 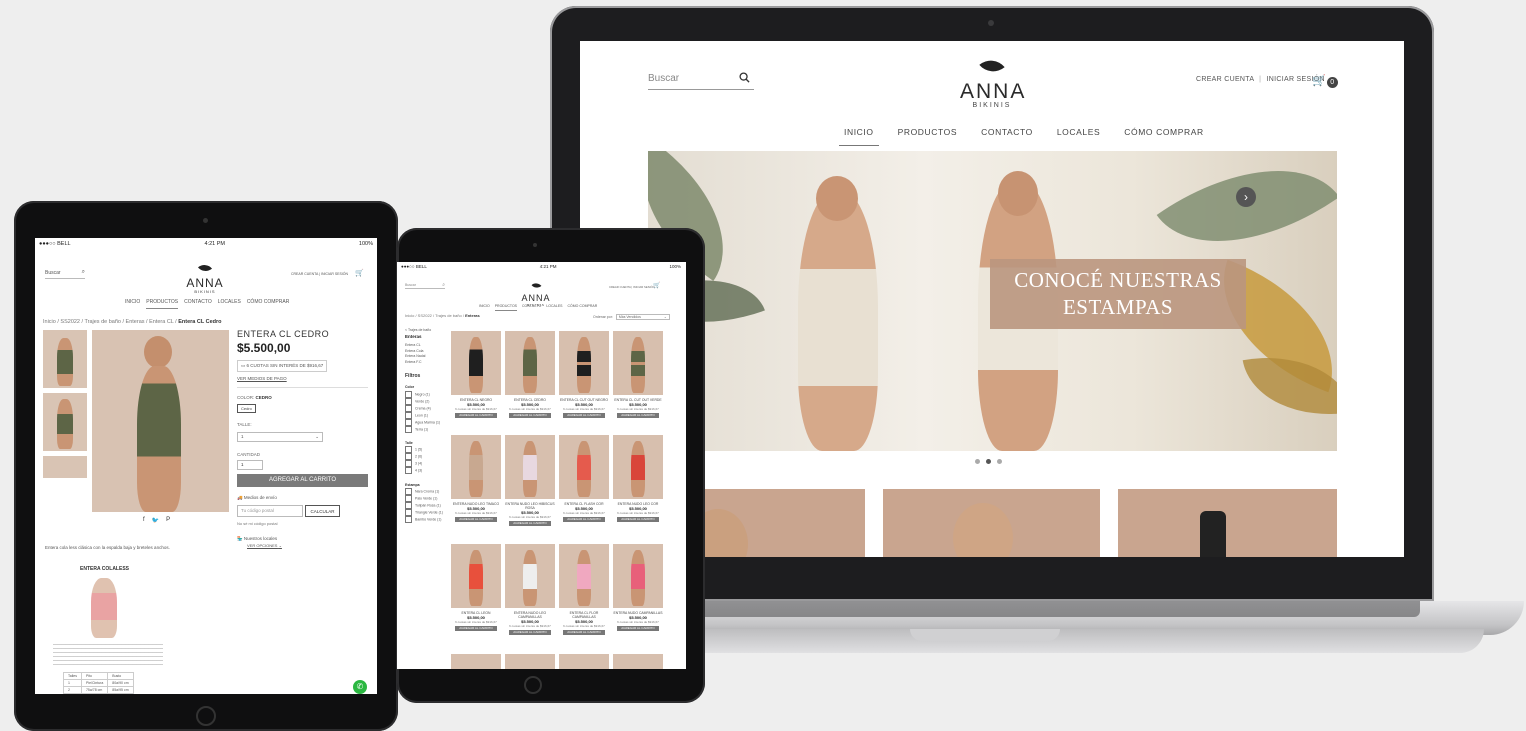 What do you see at coordinates (425, 363) in the screenshot?
I see `subcategory-link: Entera F.C` at bounding box center [425, 363].